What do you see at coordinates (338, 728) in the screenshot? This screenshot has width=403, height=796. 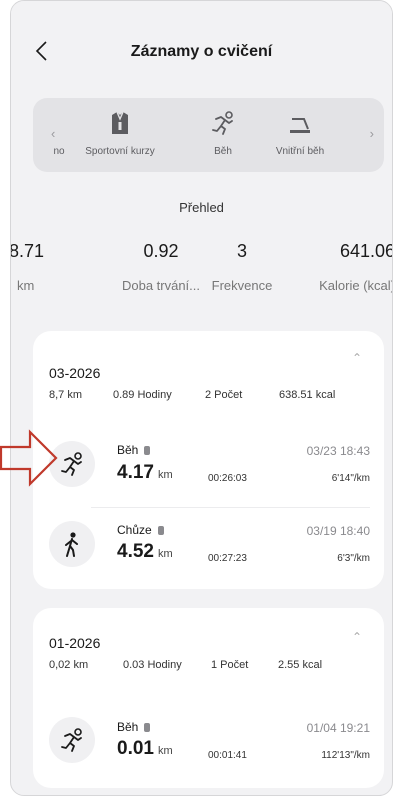 I see `workout-date: 01/04 19:21` at bounding box center [338, 728].